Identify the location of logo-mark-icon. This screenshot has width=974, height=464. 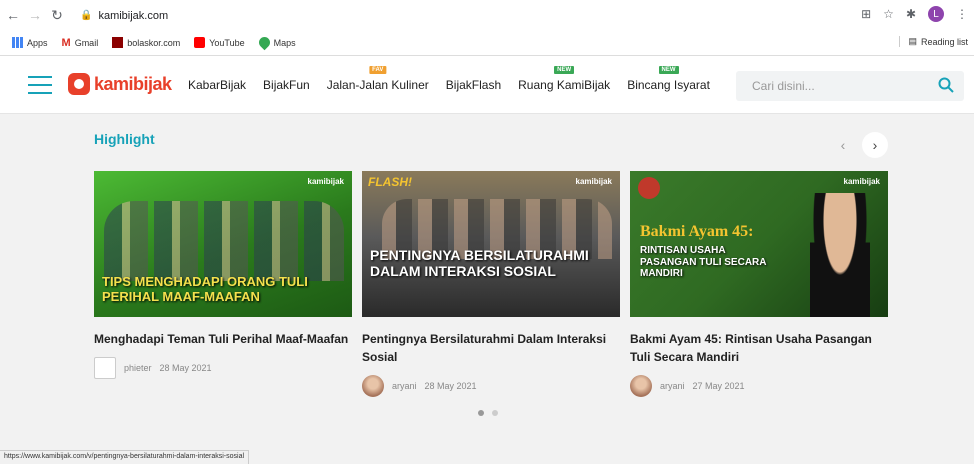
(79, 84).